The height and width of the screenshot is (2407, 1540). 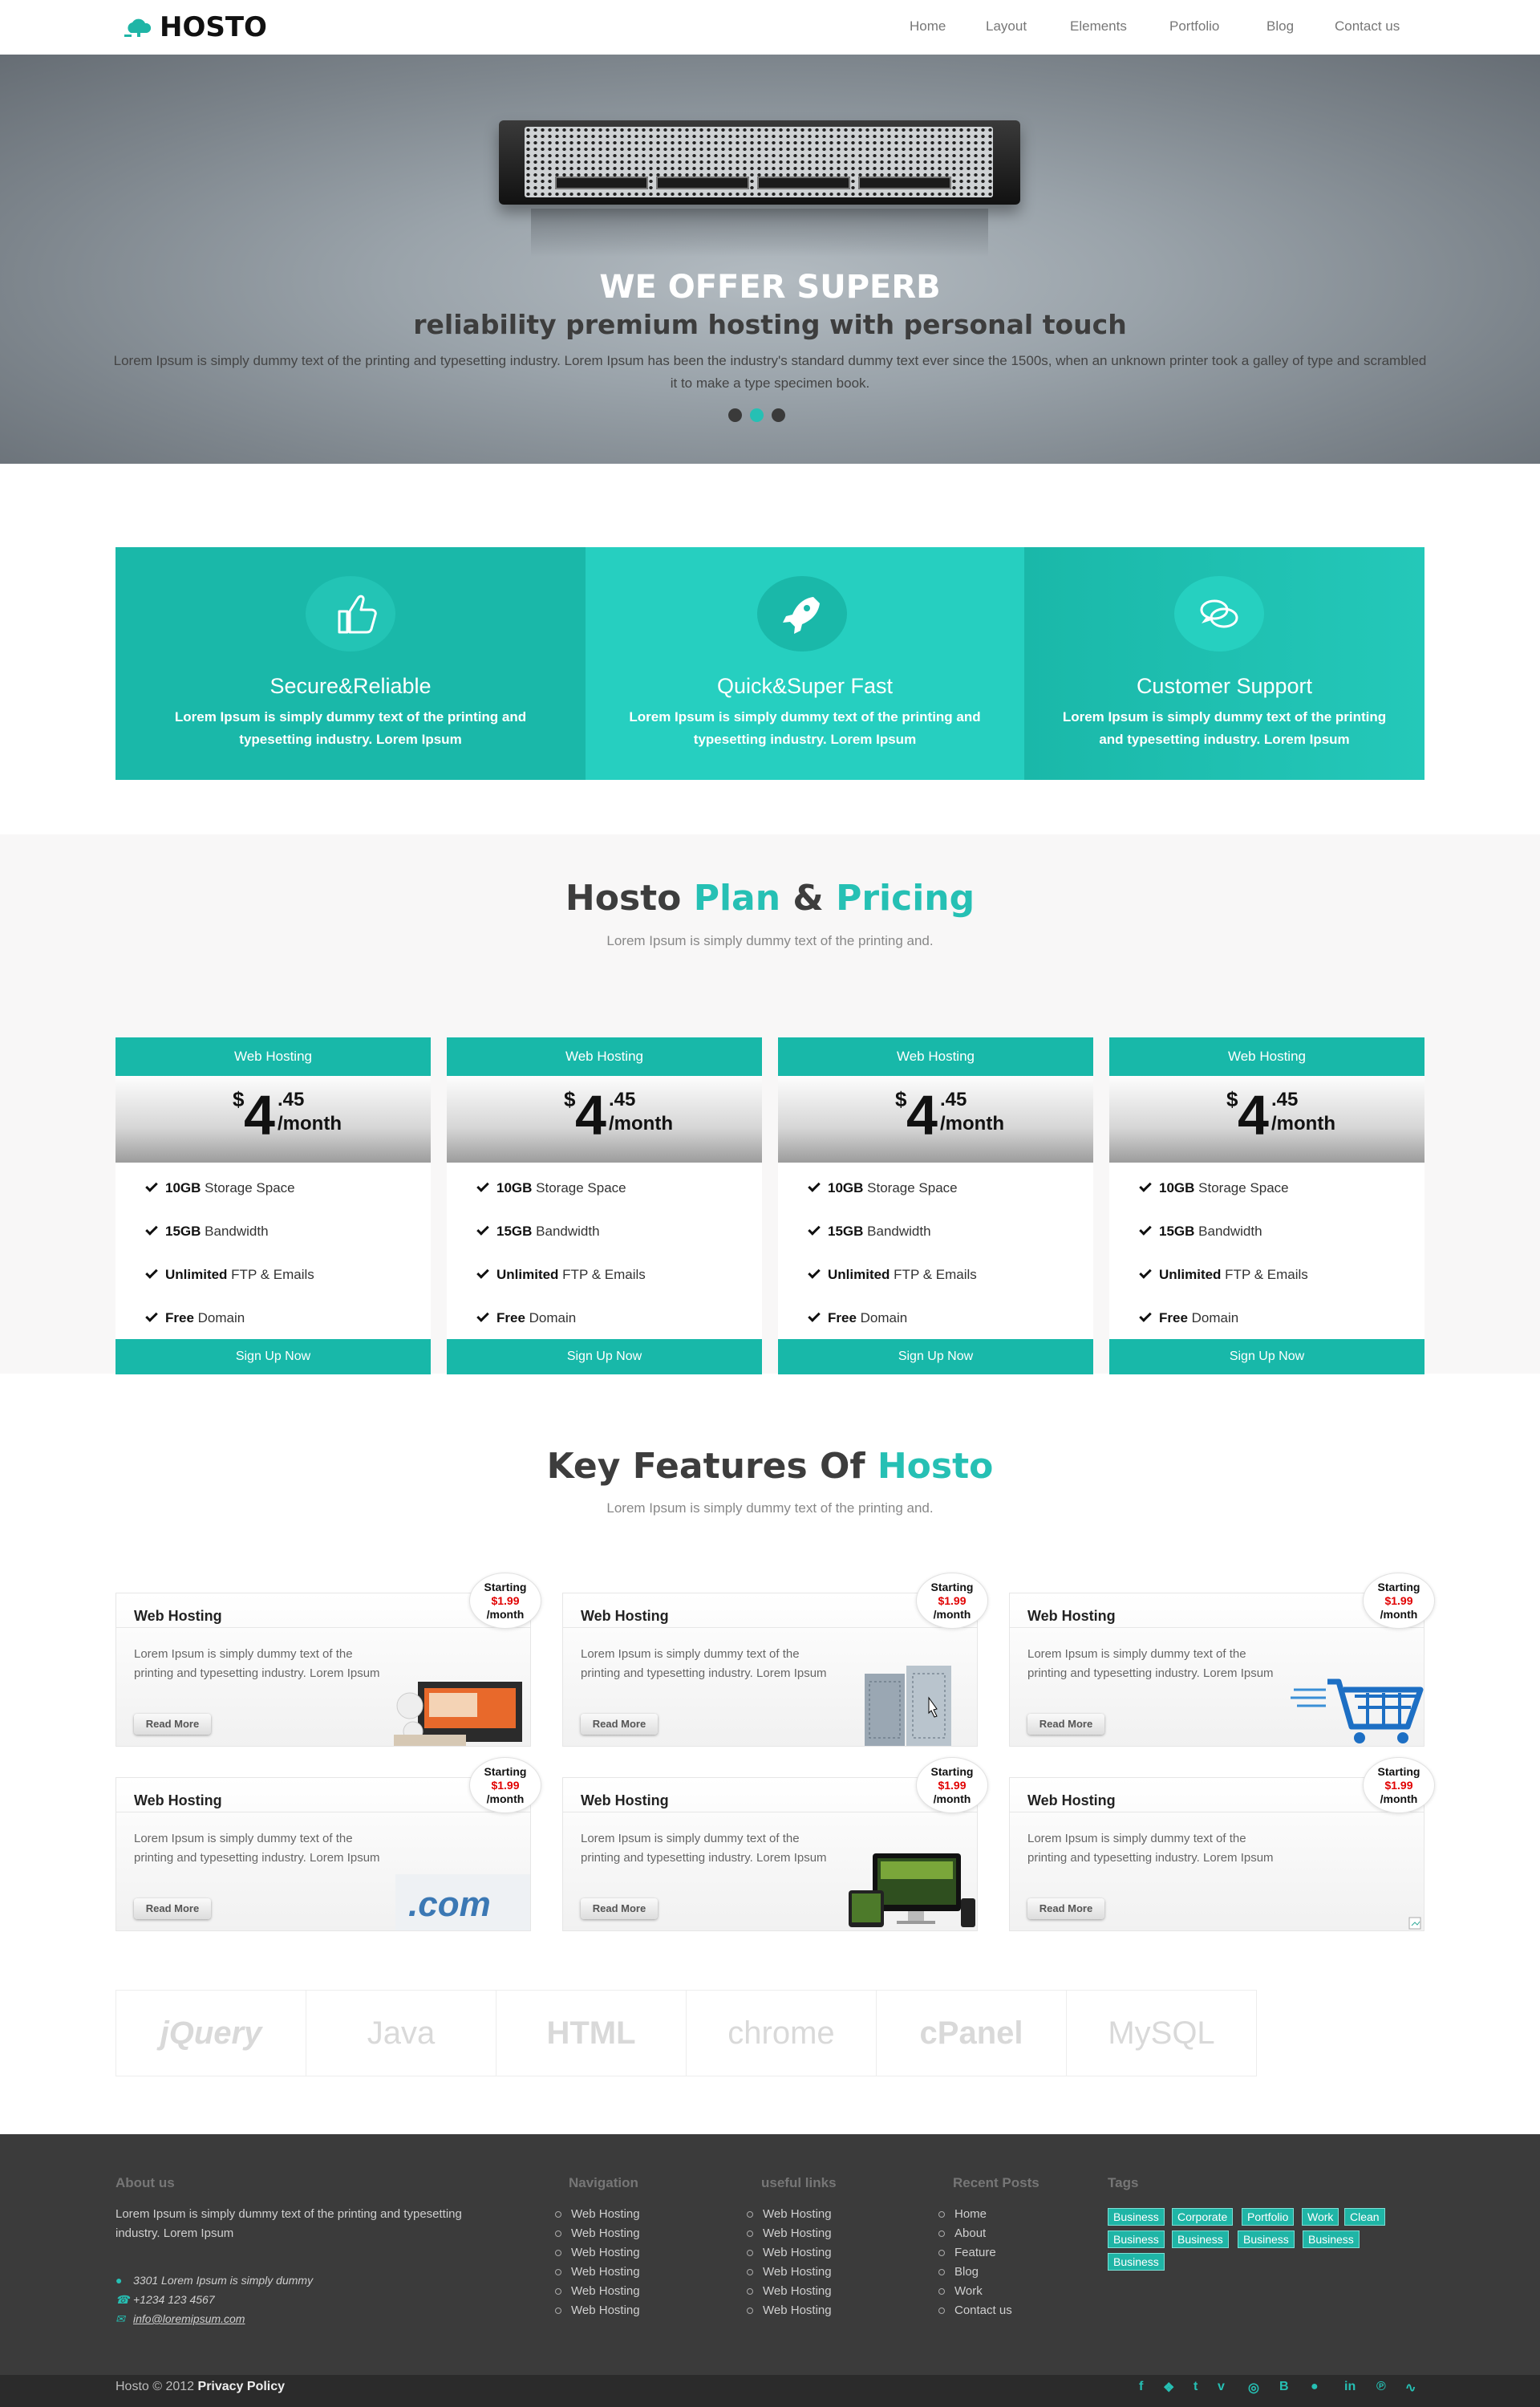 What do you see at coordinates (1280, 27) in the screenshot?
I see `nav-blog: Blog` at bounding box center [1280, 27].